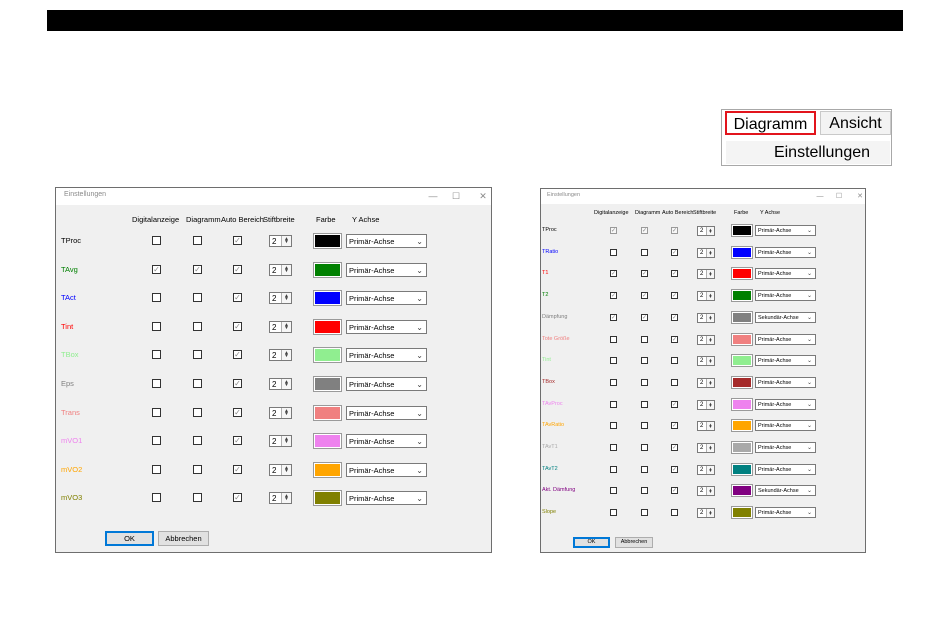 This screenshot has height=638, width=950. Describe the element at coordinates (456, 196) in the screenshot. I see `maximize-button: ☐` at that location.